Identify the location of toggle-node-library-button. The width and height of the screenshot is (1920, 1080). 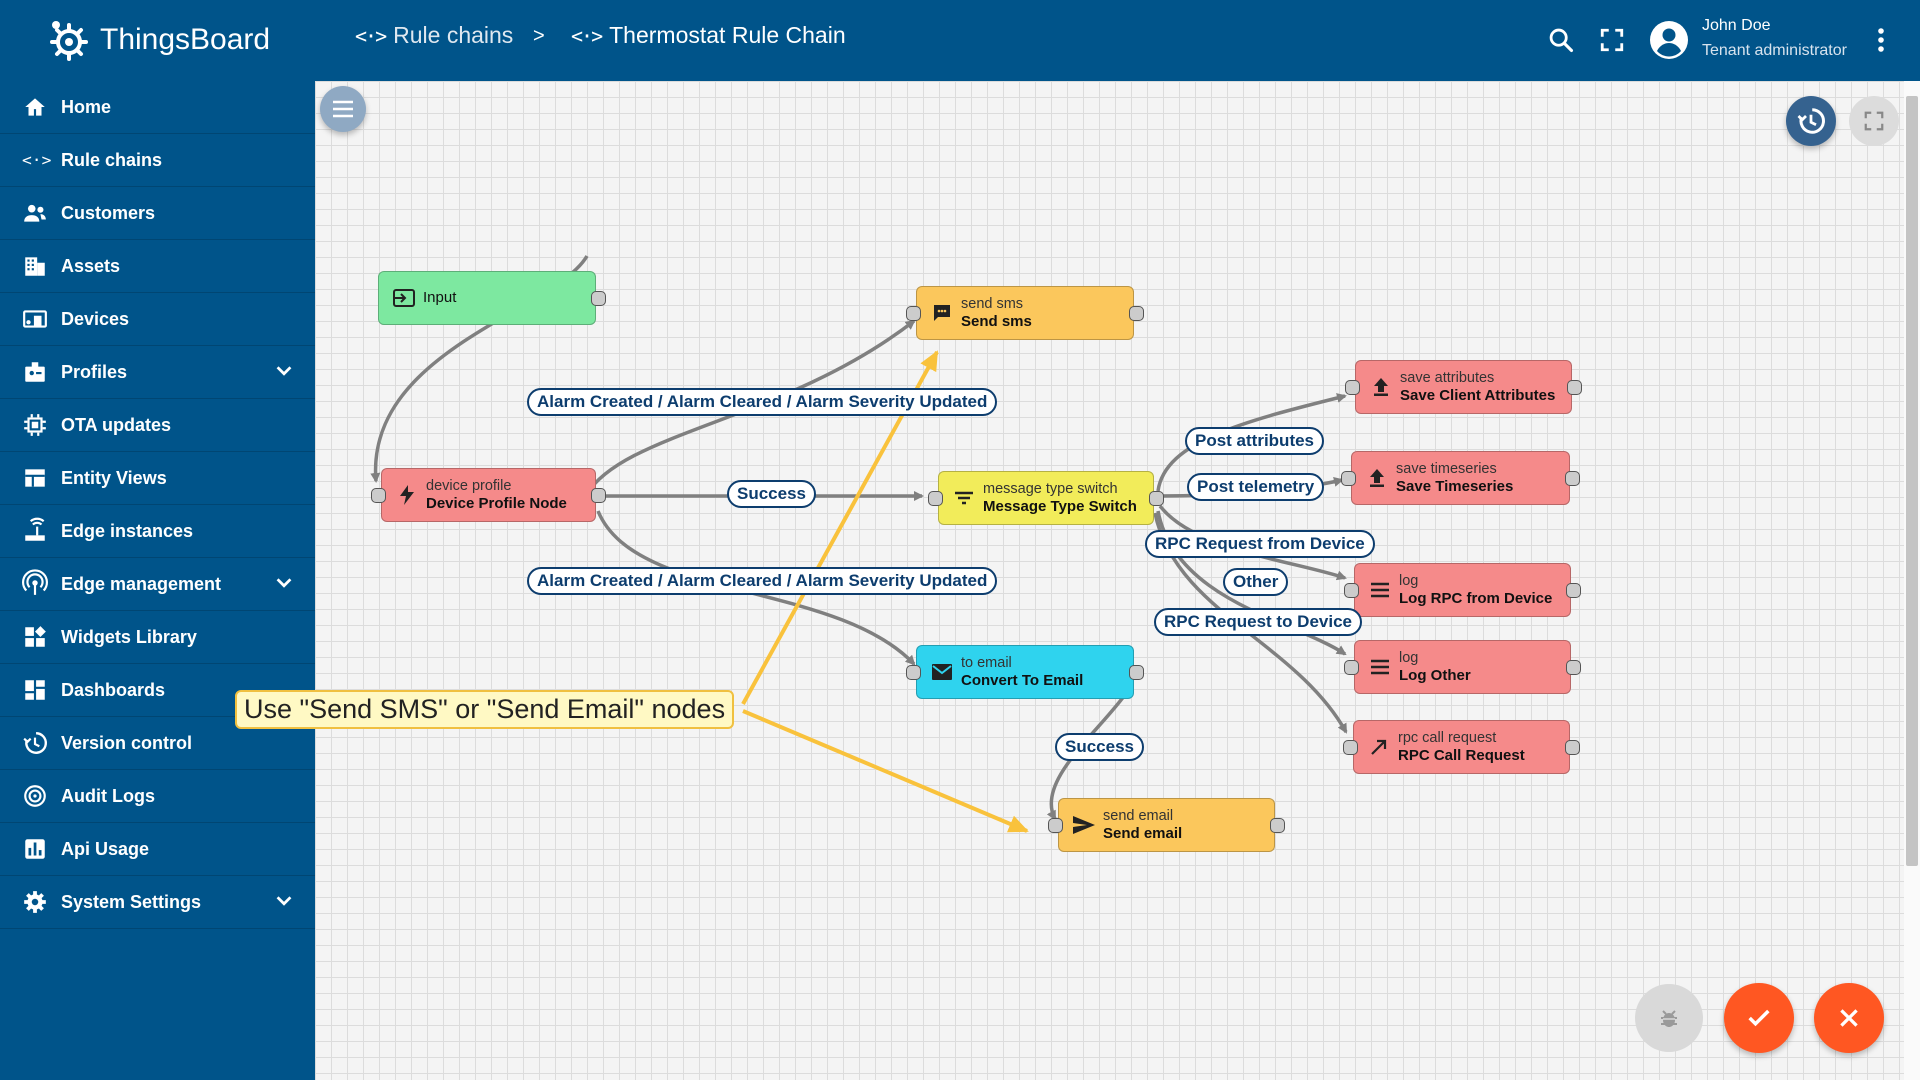
(343, 109).